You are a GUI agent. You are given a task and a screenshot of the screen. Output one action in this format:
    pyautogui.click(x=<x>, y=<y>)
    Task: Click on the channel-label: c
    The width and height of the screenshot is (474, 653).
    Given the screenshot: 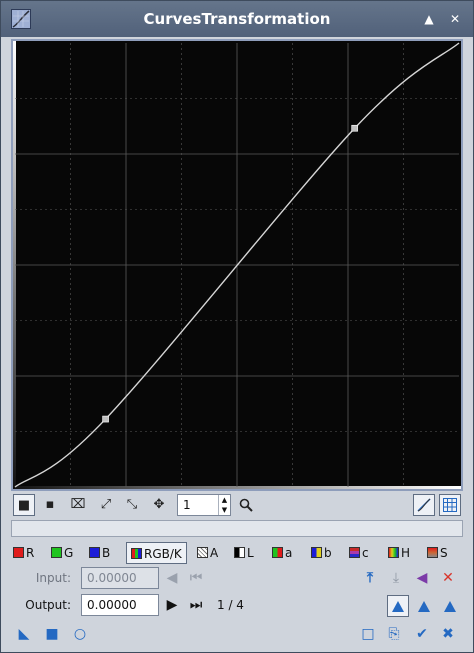 What is the action you would take?
    pyautogui.click(x=365, y=553)
    